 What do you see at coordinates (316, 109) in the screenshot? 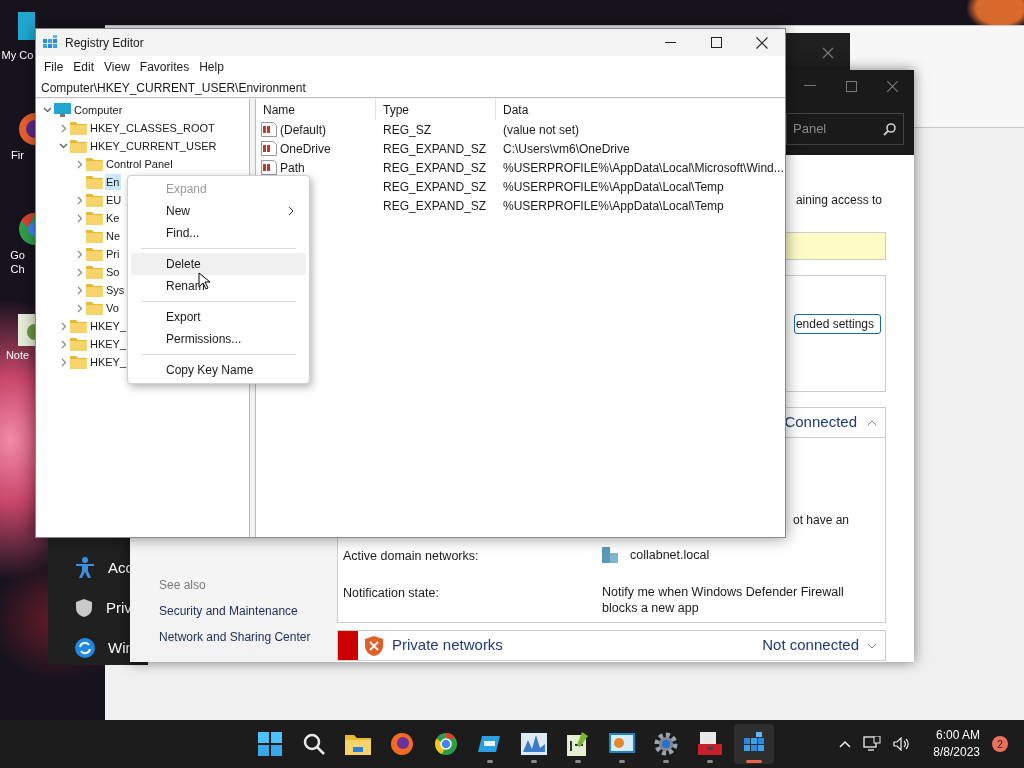
I see `column-header: Name` at bounding box center [316, 109].